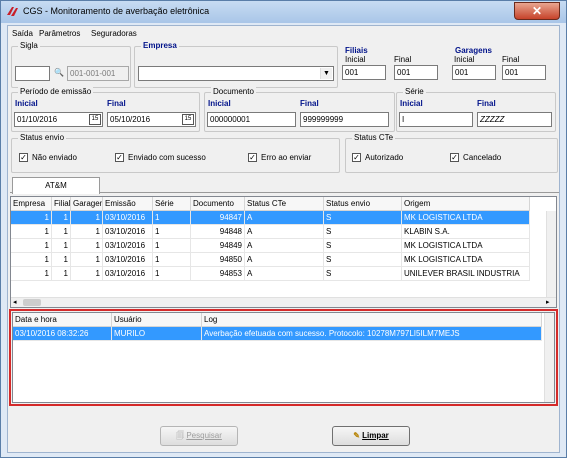 The height and width of the screenshot is (458, 567). I want to click on autorizado-label: Autorizado, so click(384, 157).